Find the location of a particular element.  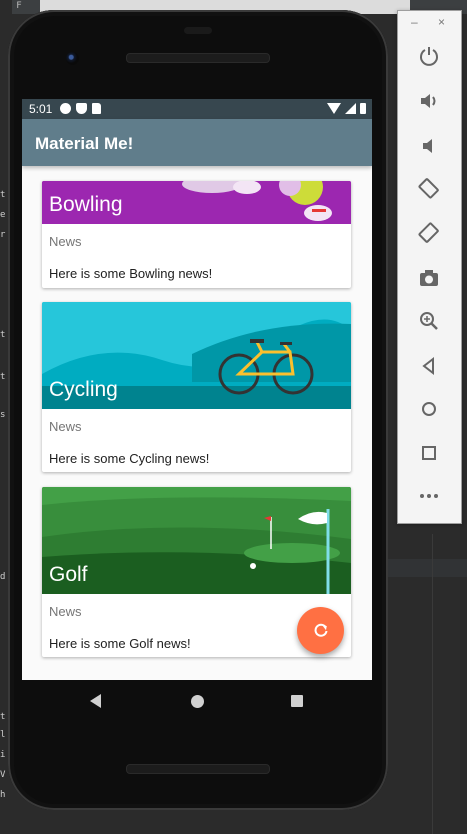

app-bar: Material Me! is located at coordinates (197, 142).